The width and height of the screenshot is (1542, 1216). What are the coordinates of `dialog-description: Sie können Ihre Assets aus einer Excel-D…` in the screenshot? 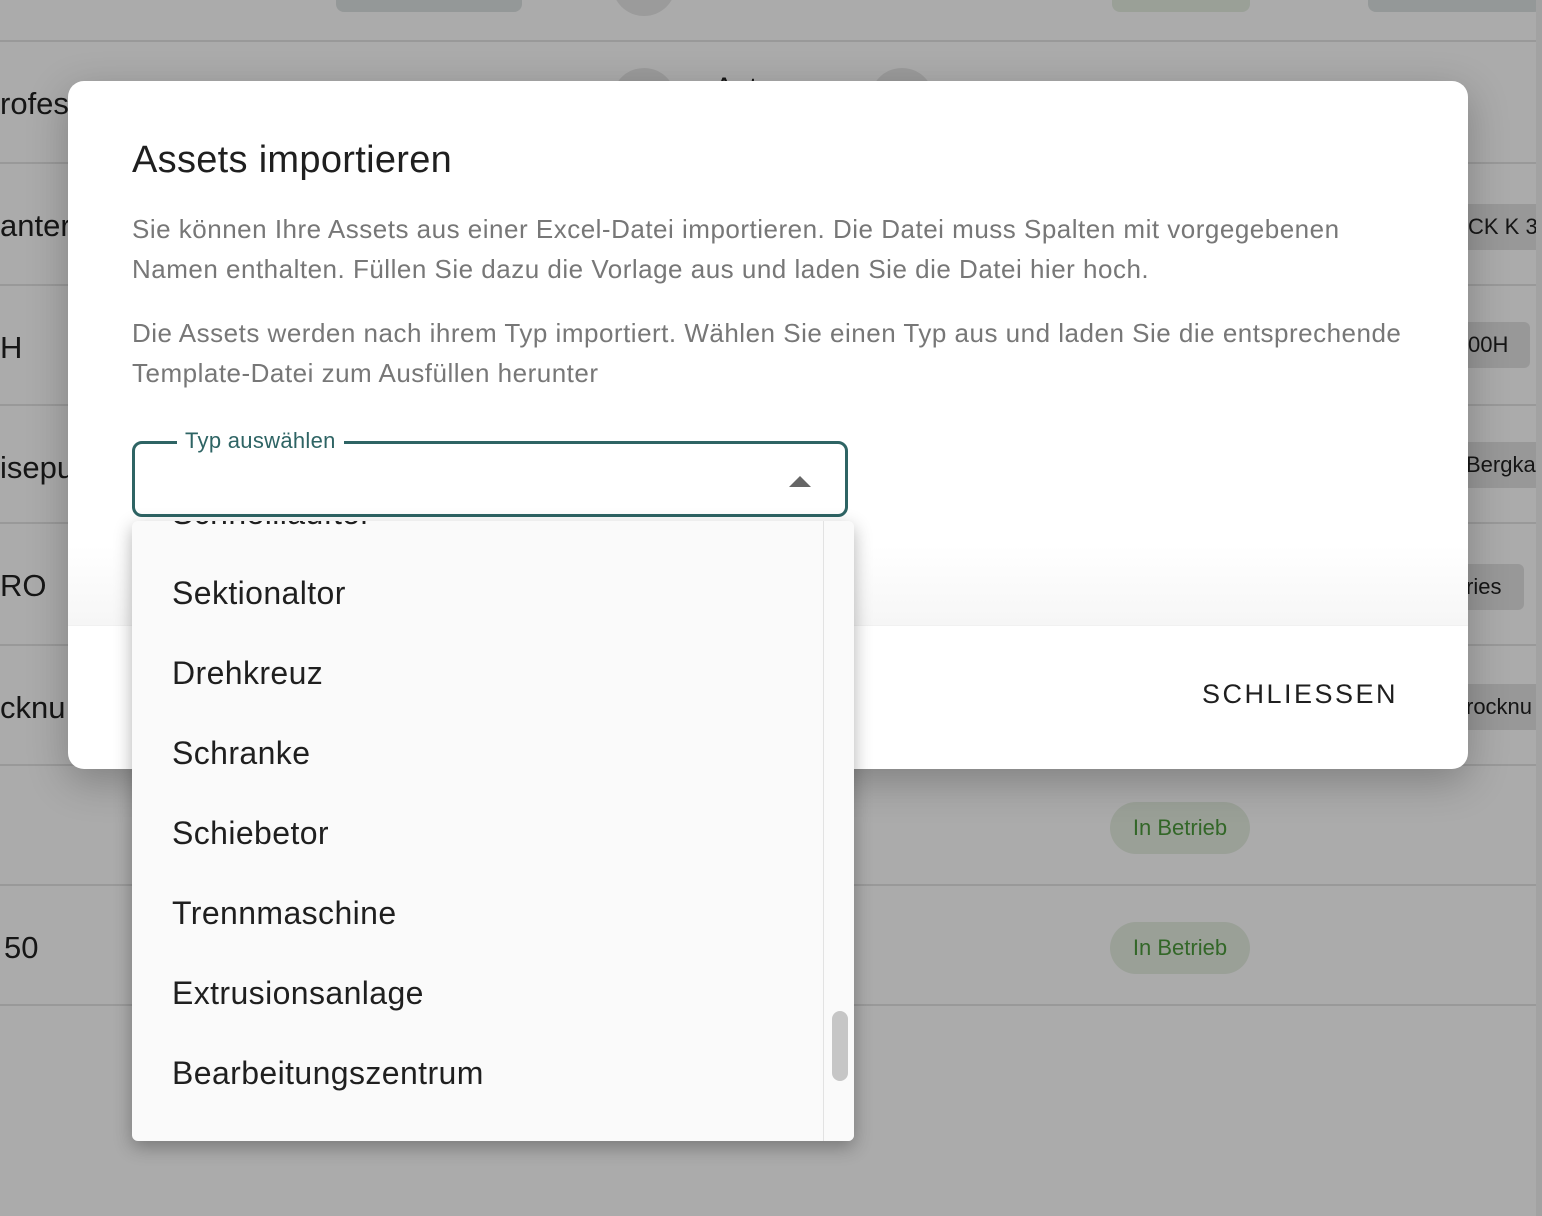 It's located at (736, 249).